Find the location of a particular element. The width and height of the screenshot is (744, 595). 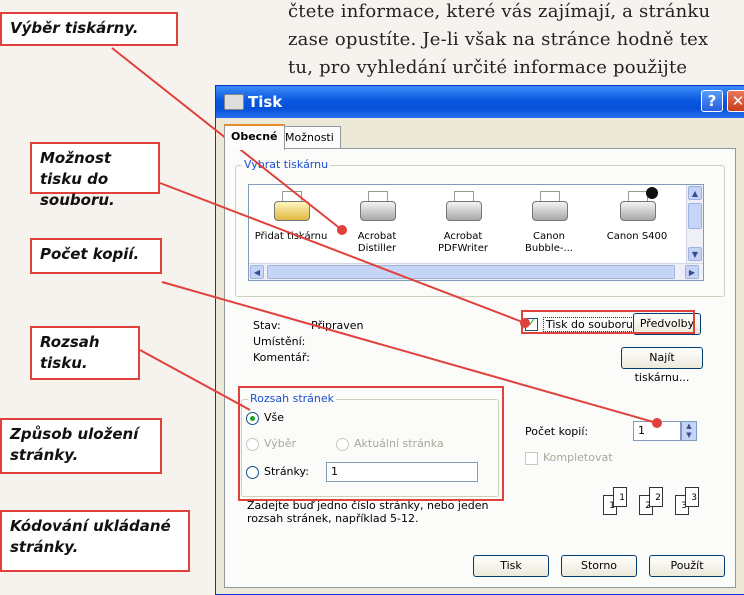

callout-encoding: Kódování ukládané stránky. is located at coordinates (95, 541).